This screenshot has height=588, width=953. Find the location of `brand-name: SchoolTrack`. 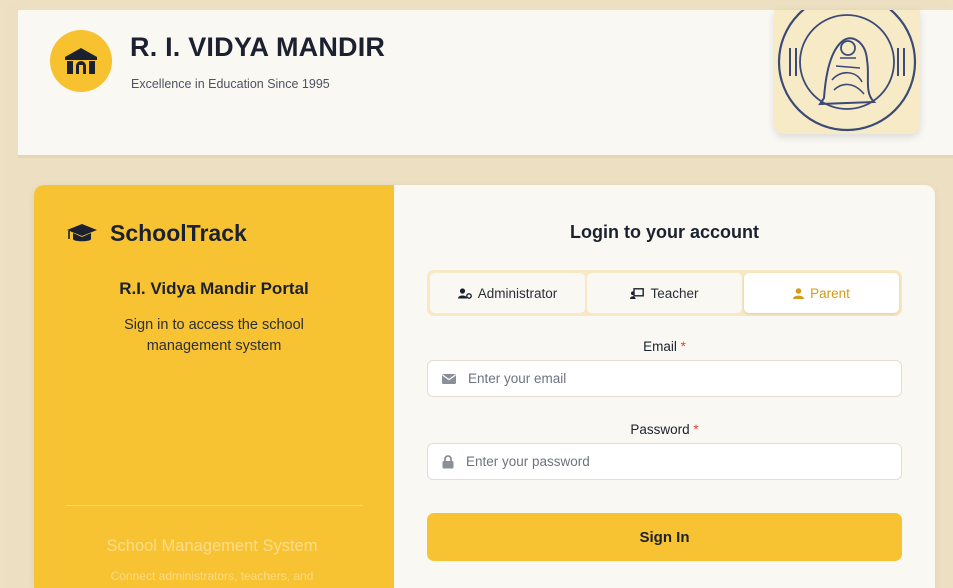

brand-name: SchoolTrack is located at coordinates (178, 233).